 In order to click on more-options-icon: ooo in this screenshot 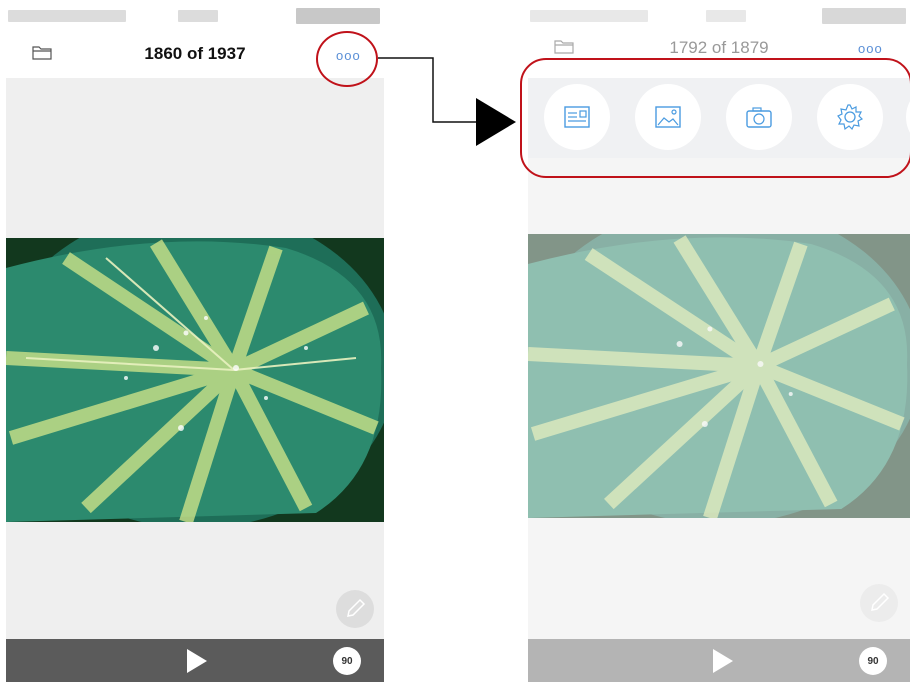, I will do `click(870, 48)`.